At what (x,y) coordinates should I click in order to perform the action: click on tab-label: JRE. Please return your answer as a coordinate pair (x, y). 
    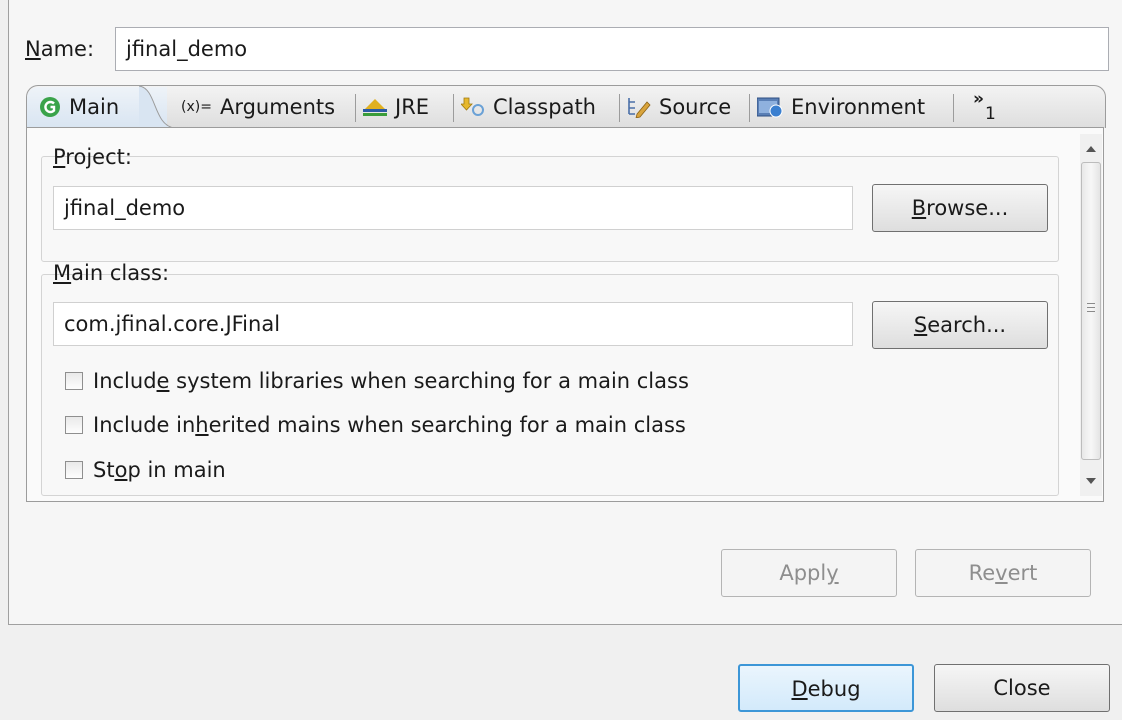
    Looking at the image, I should click on (412, 107).